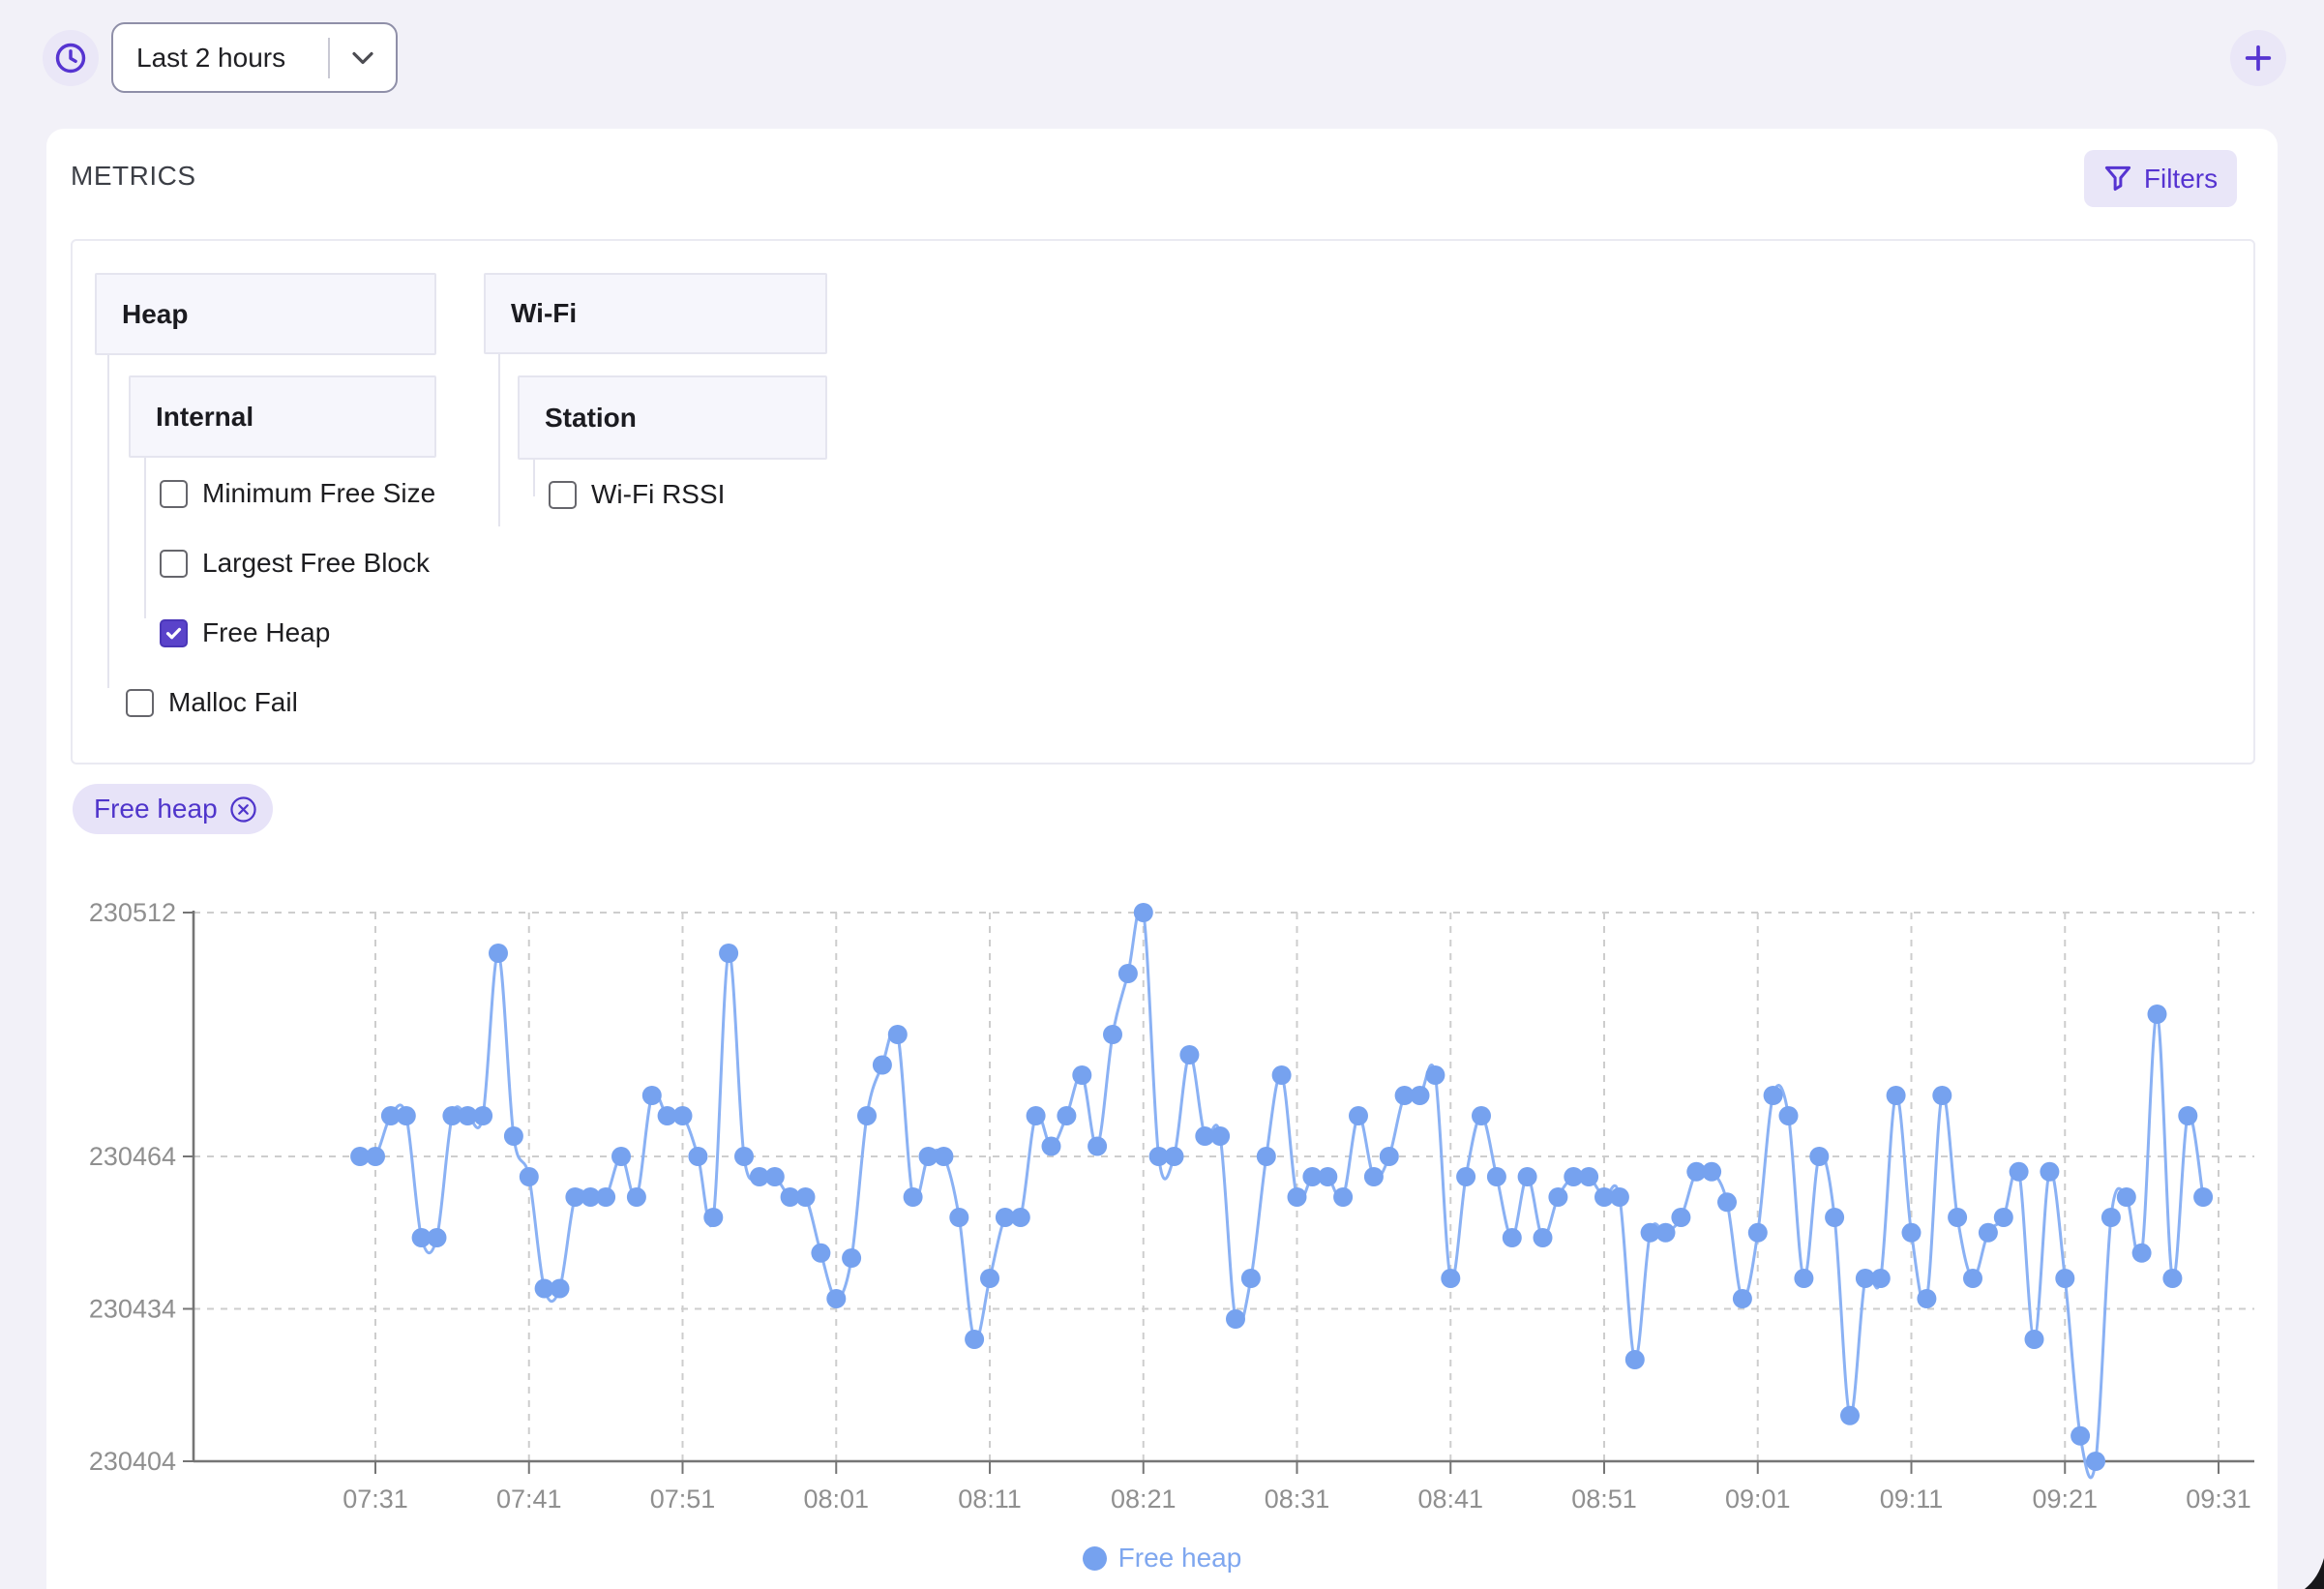  What do you see at coordinates (672, 417) in the screenshot?
I see `tree-node-station: Station` at bounding box center [672, 417].